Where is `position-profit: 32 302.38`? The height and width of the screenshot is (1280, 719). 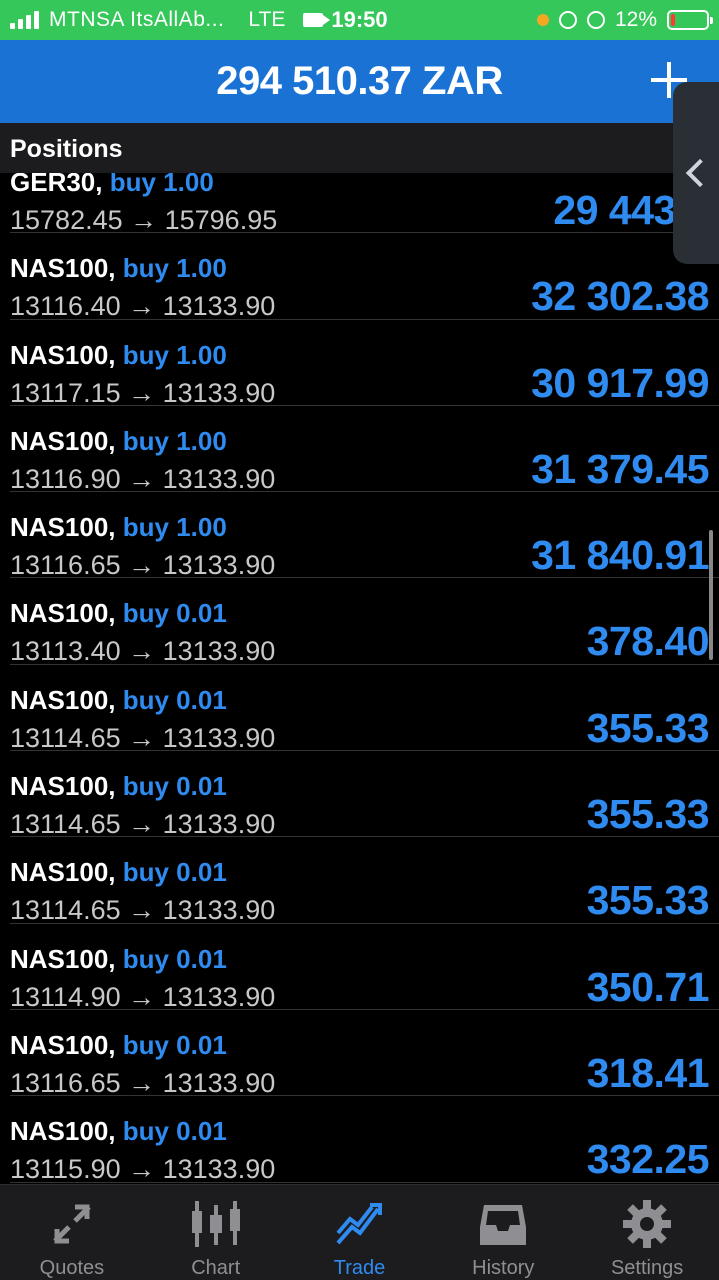
position-profit: 32 302.38 is located at coordinates (620, 296).